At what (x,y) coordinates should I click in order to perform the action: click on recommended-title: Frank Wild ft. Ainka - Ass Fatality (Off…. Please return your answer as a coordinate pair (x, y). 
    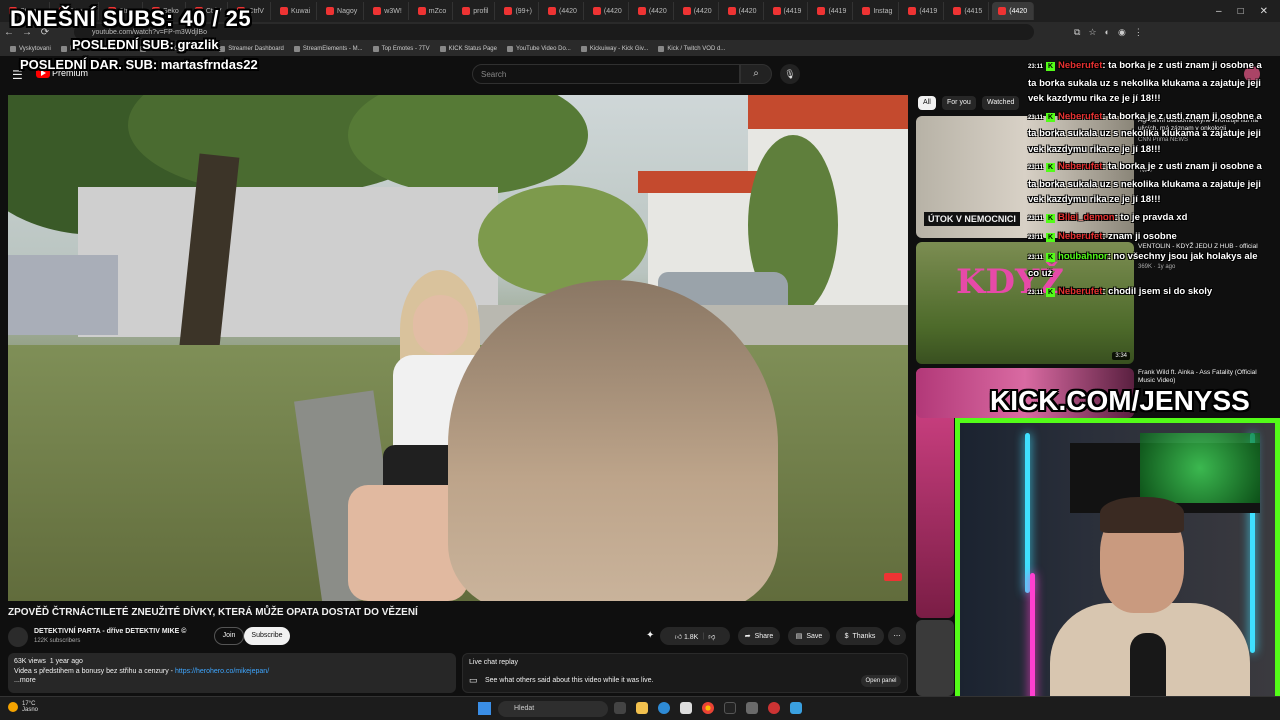
    Looking at the image, I should click on (1203, 377).